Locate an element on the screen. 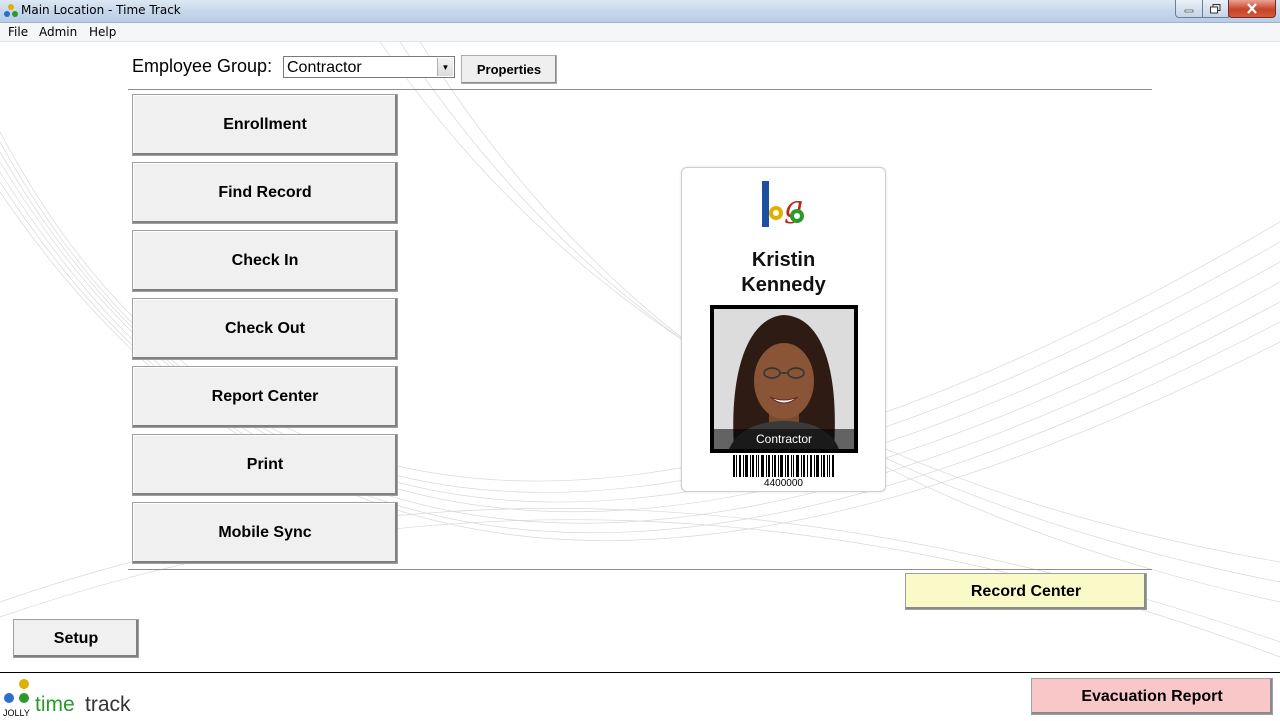  mobile-sync-button: Mobile Sync is located at coordinates (265, 533).